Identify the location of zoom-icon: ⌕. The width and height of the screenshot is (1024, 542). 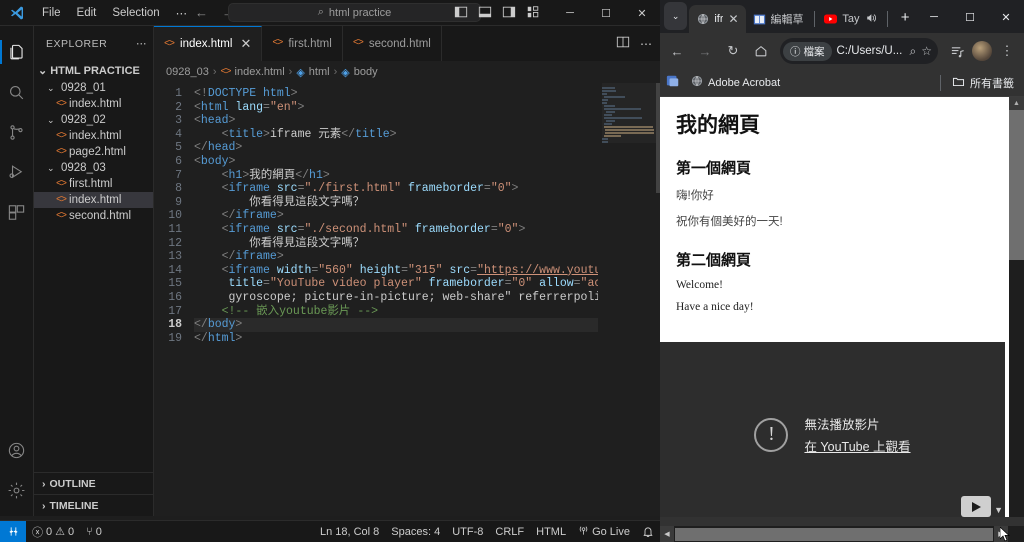
(913, 51).